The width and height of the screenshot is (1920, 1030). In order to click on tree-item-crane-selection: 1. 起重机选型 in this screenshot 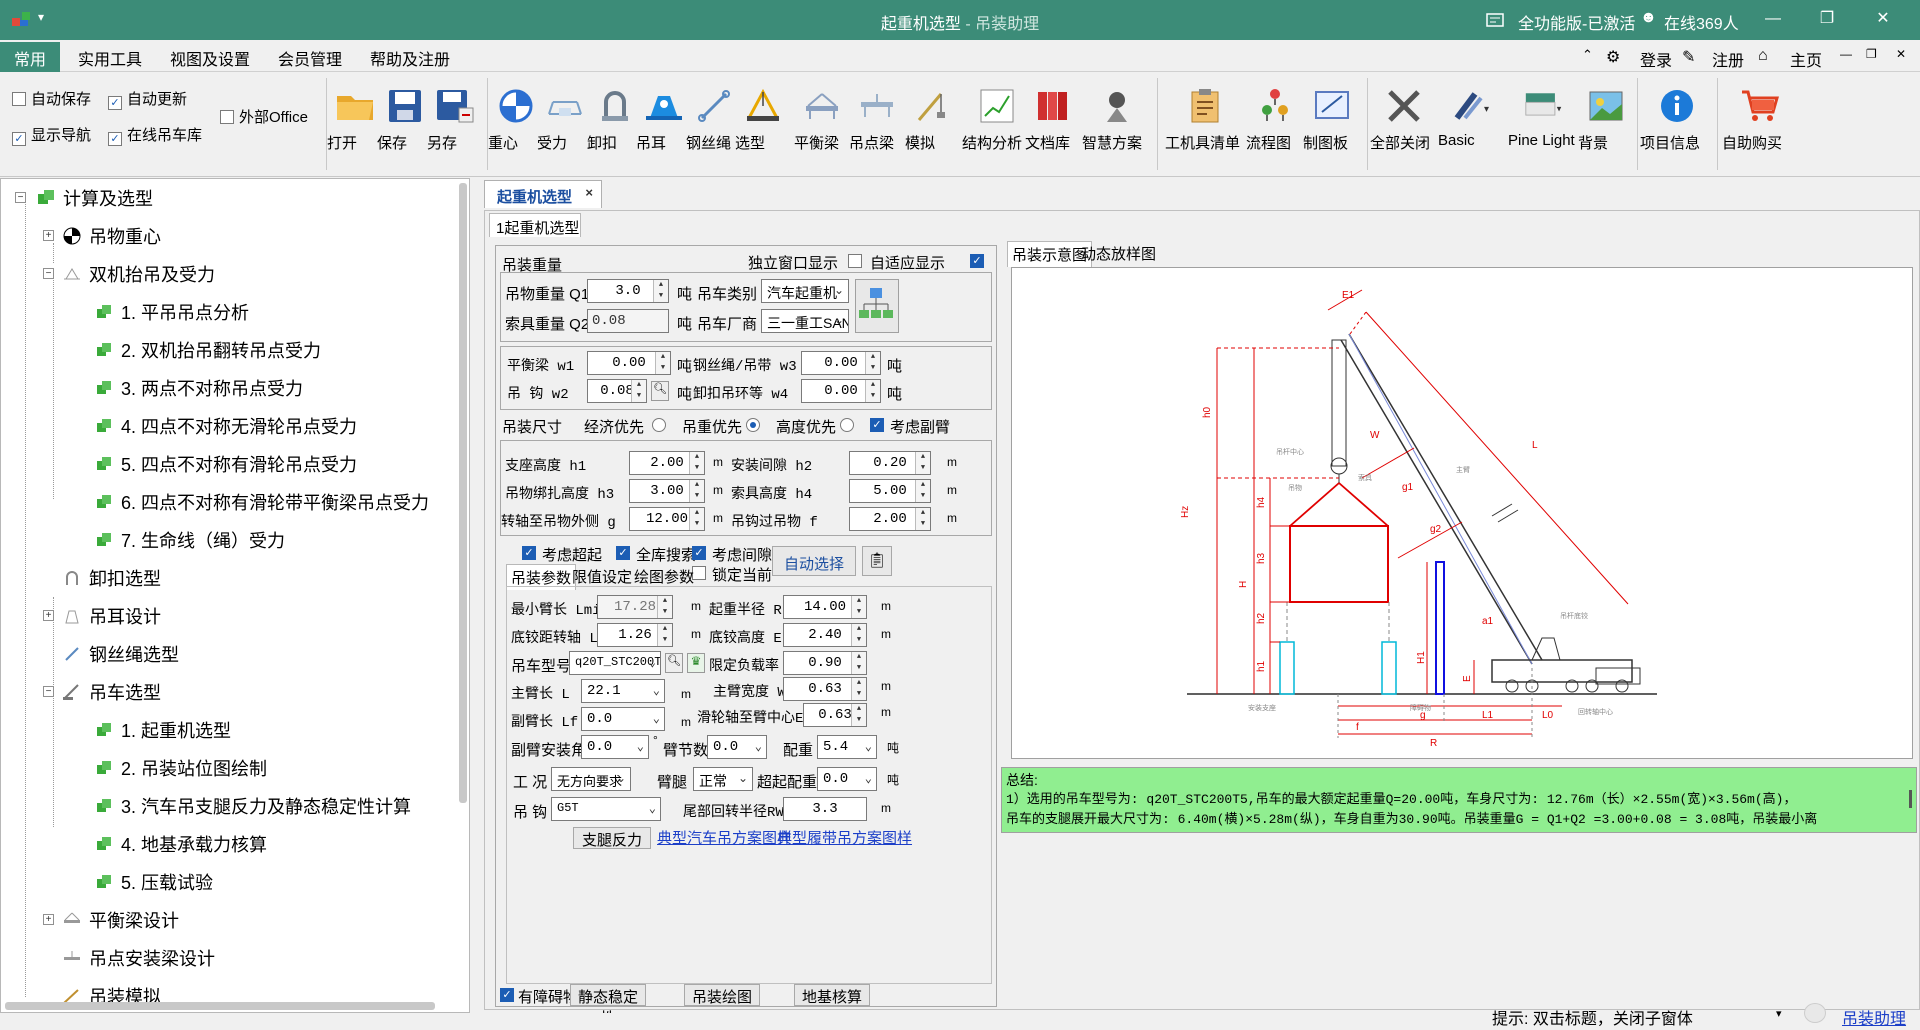, I will do `click(162, 730)`.